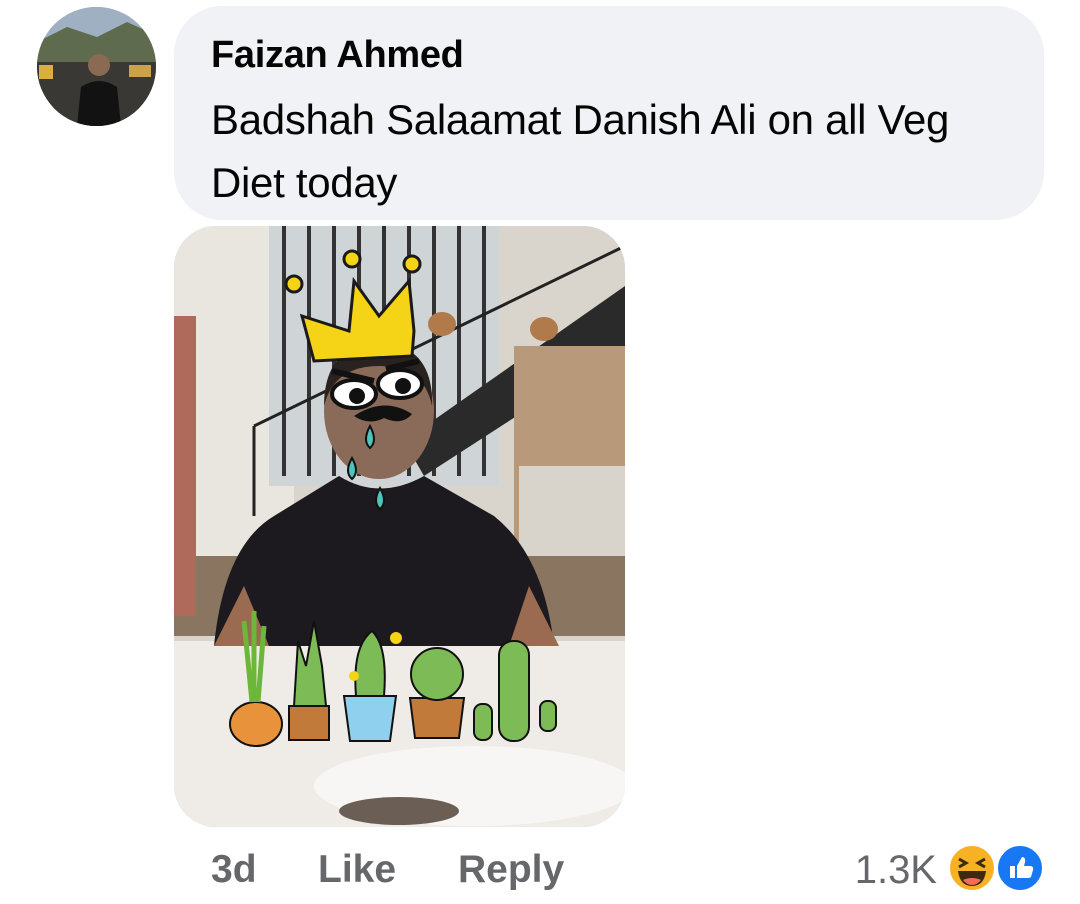 This screenshot has width=1080, height=904. What do you see at coordinates (1020, 868) in the screenshot?
I see `like-icon` at bounding box center [1020, 868].